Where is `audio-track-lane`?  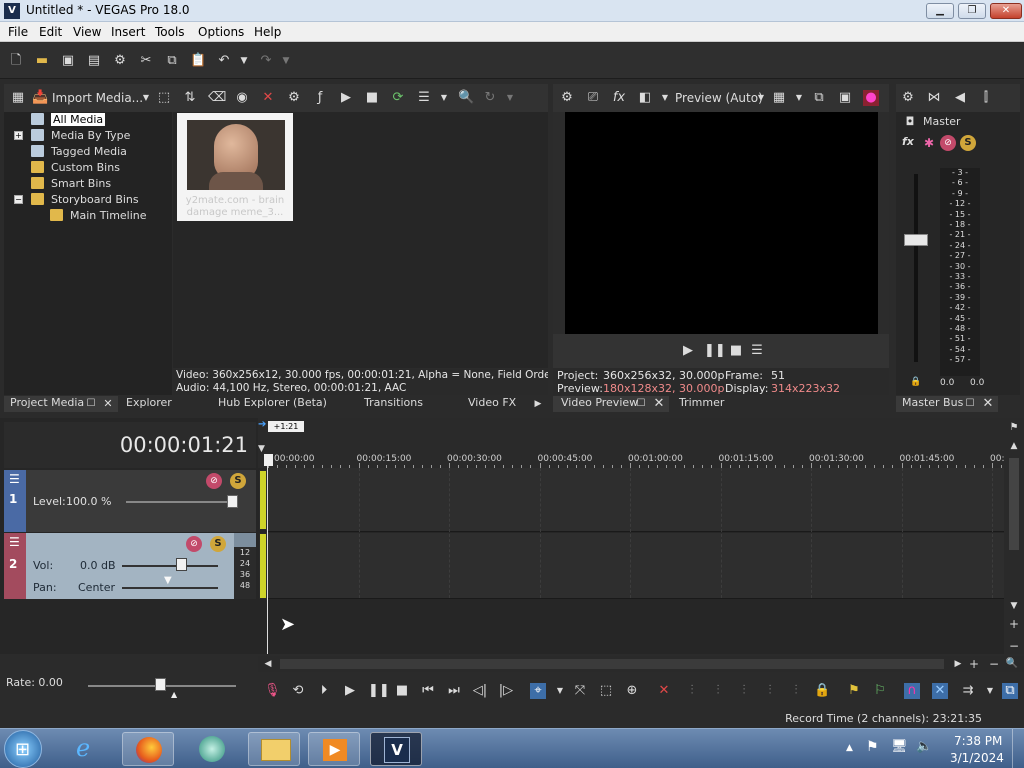
audio-track-lane is located at coordinates (636, 566).